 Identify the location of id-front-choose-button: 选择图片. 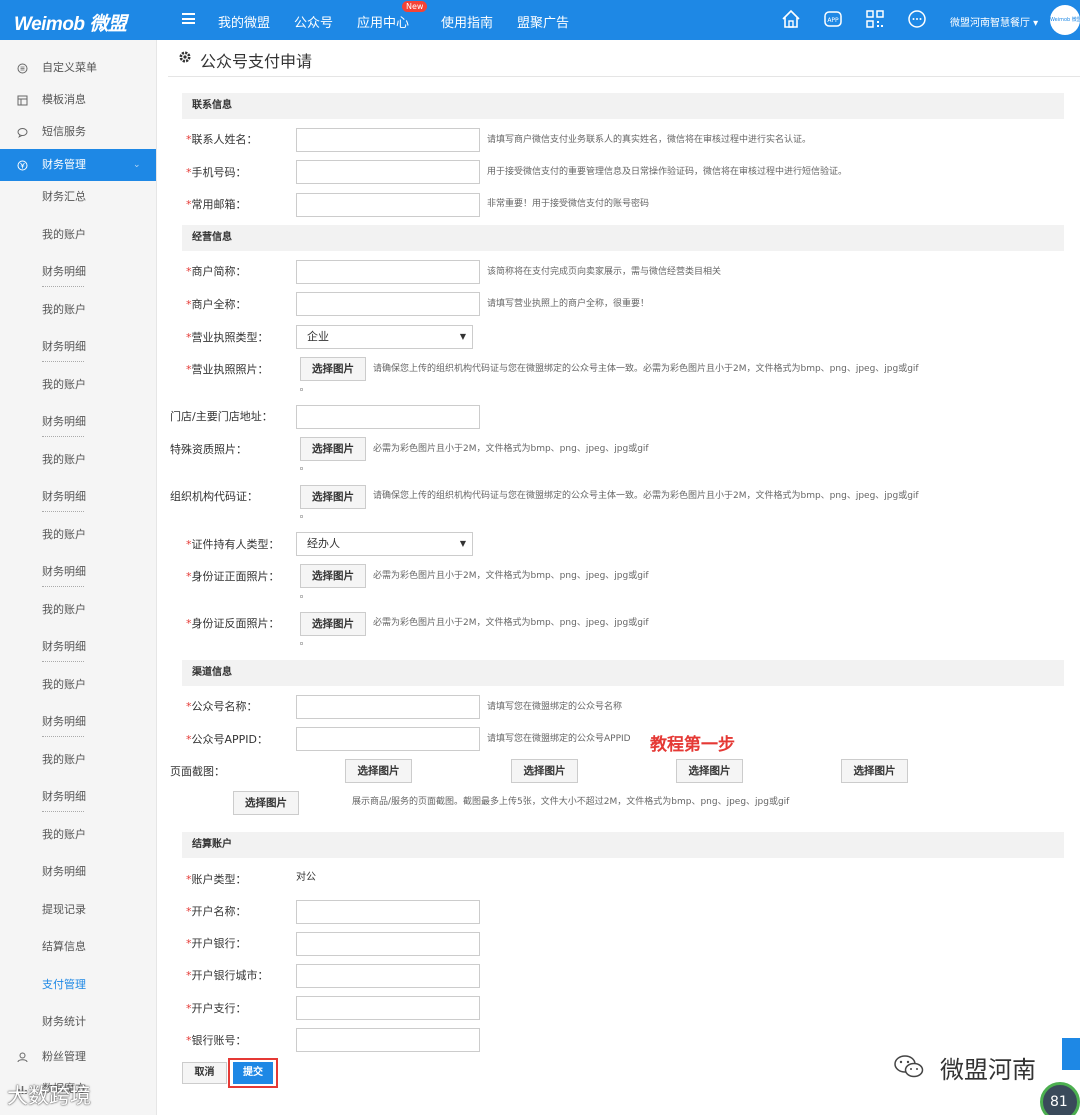
(333, 576).